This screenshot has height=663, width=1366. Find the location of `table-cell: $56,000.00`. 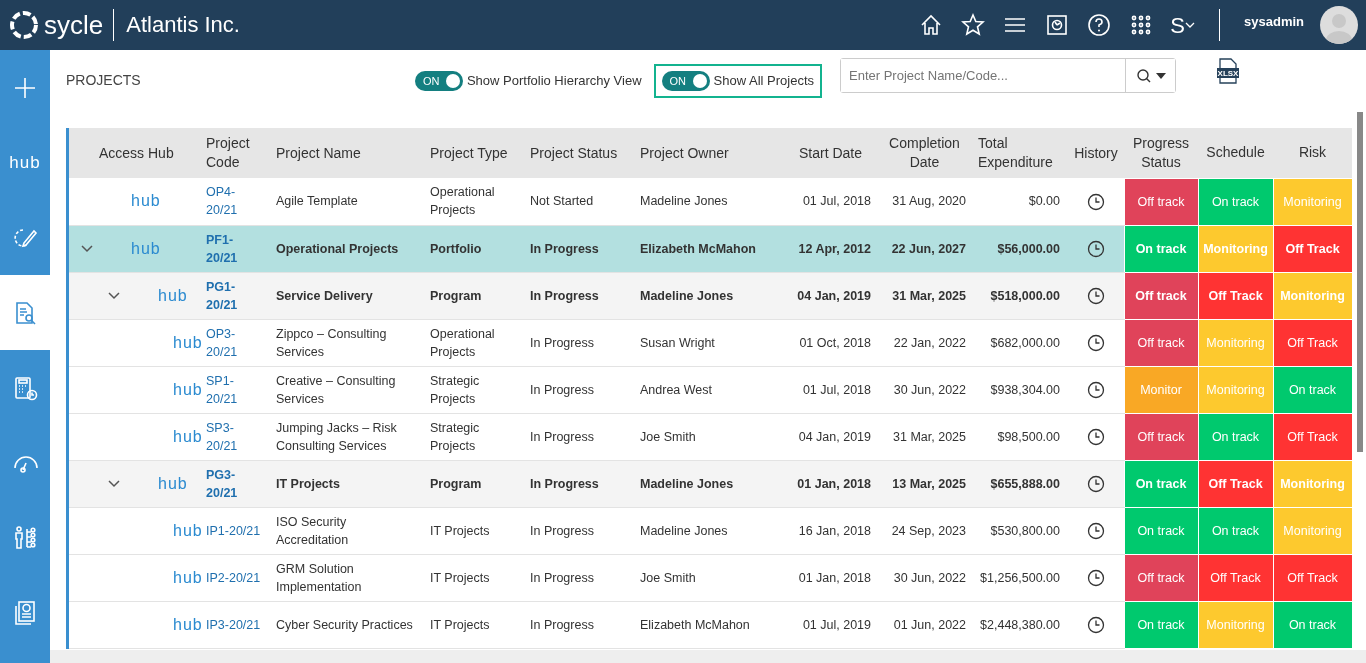

table-cell: $56,000.00 is located at coordinates (1020, 248).